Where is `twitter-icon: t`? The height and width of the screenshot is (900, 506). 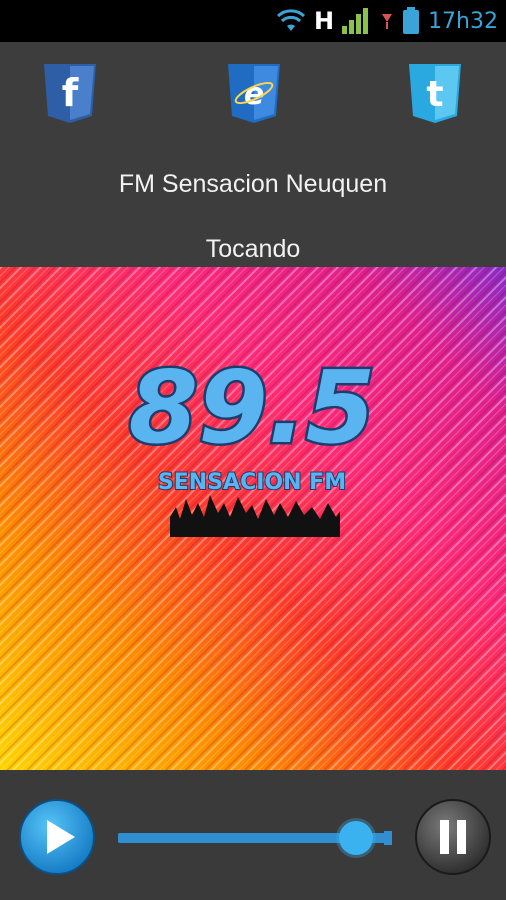
twitter-icon: t is located at coordinates (435, 93).